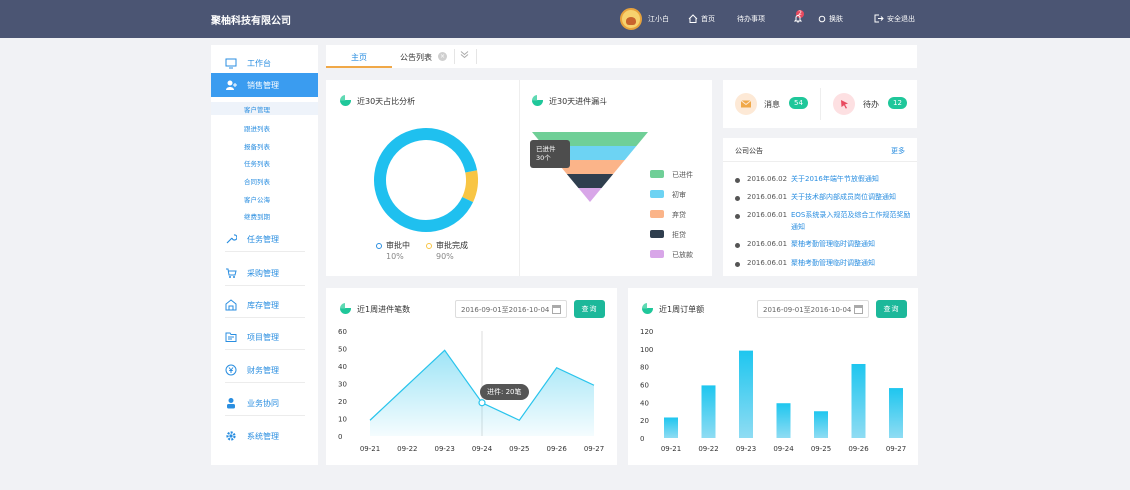 This screenshot has height=490, width=1130. I want to click on sidebar-item-projects: 项目管理, so click(264, 337).